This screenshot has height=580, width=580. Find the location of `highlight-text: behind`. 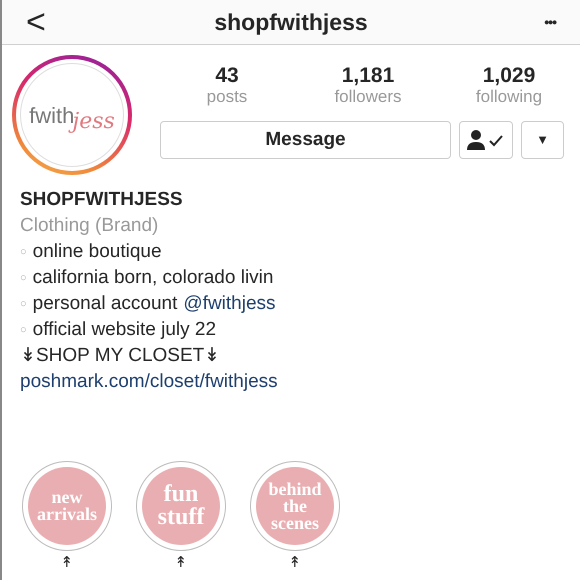

highlight-text: behind is located at coordinates (295, 489).